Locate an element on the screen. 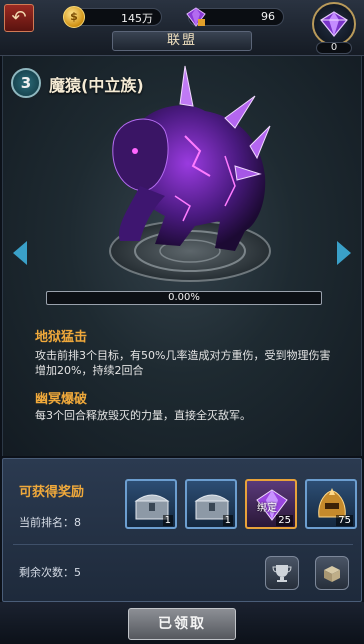 The image size is (364, 644). bottom-bar: 已领取 is located at coordinates (182, 623).